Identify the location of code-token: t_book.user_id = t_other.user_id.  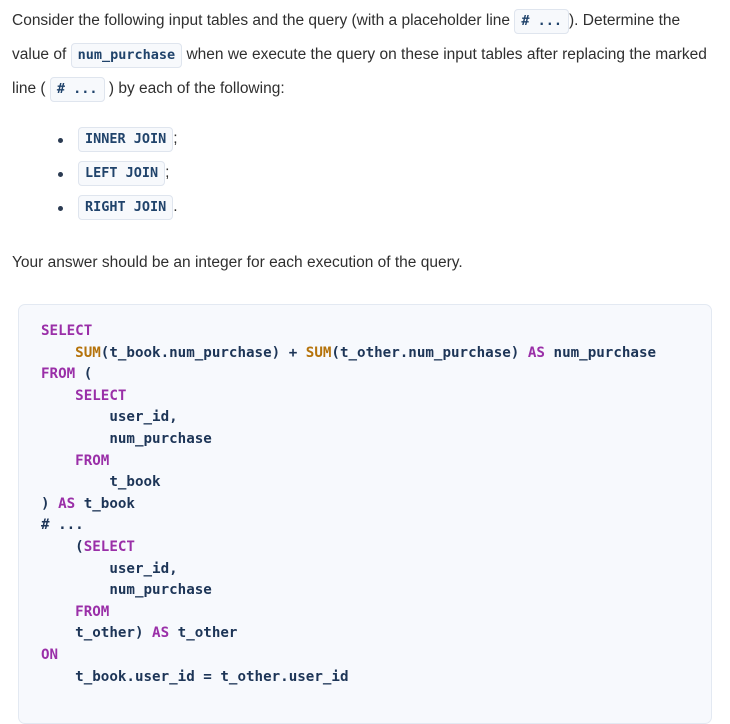
(195, 676).